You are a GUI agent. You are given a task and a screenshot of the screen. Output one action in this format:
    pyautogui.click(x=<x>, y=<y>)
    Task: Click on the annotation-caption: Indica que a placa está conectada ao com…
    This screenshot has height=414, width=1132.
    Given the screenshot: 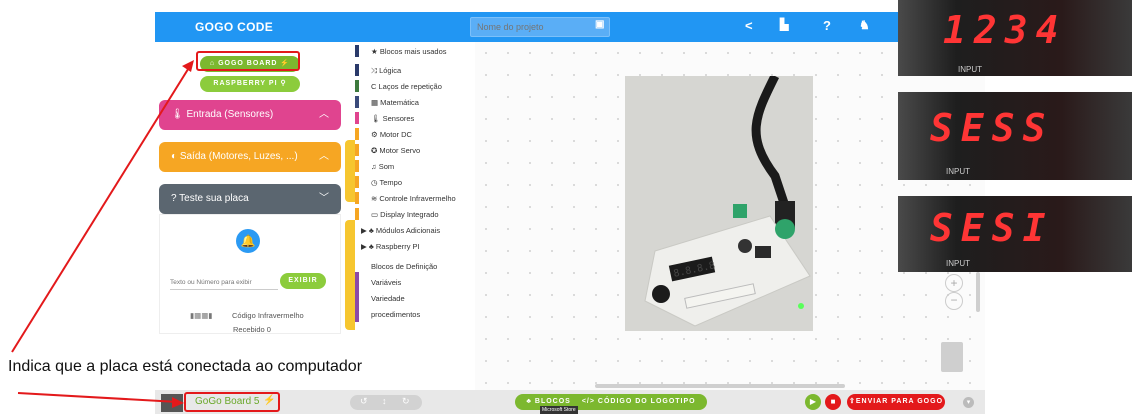 What is the action you would take?
    pyautogui.click(x=185, y=366)
    